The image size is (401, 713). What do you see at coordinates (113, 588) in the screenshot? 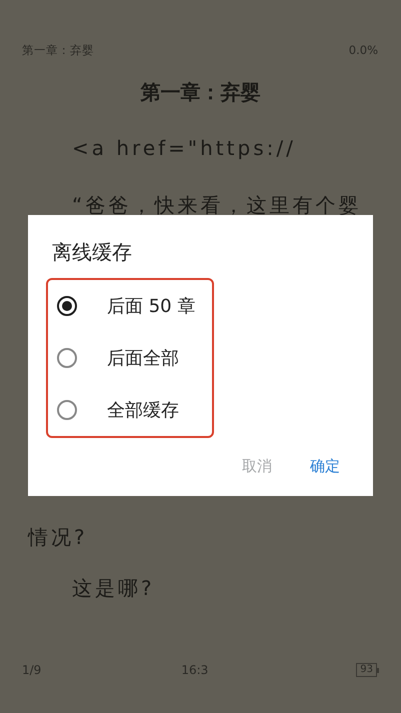
I see `story-paragraph: 这是哪?` at bounding box center [113, 588].